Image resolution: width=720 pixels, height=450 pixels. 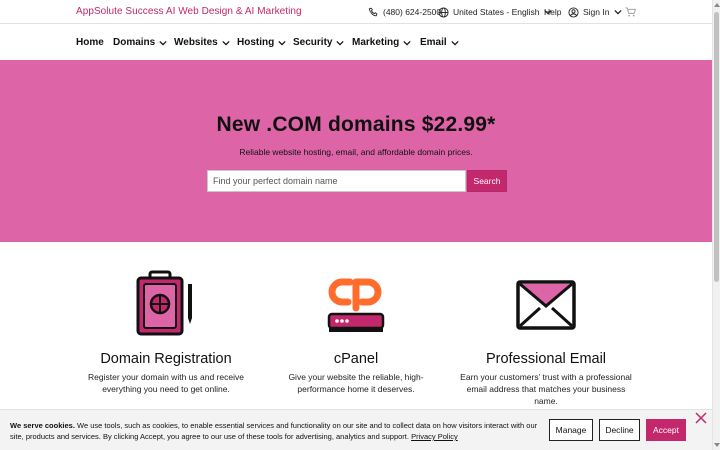 I want to click on hero-title: New .COM domains $22.99*, so click(x=356, y=124).